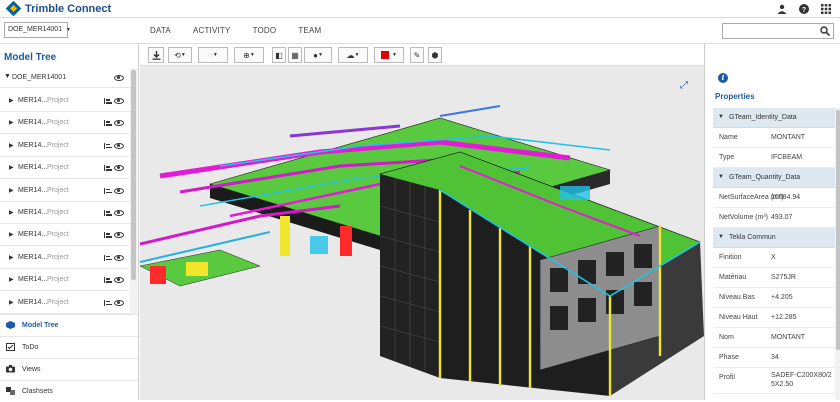 Image resolution: width=840 pixels, height=402 pixels. What do you see at coordinates (774, 381) in the screenshot?
I see `property-row: Profil SADEF-C200X80/25X2.50` at bounding box center [774, 381].